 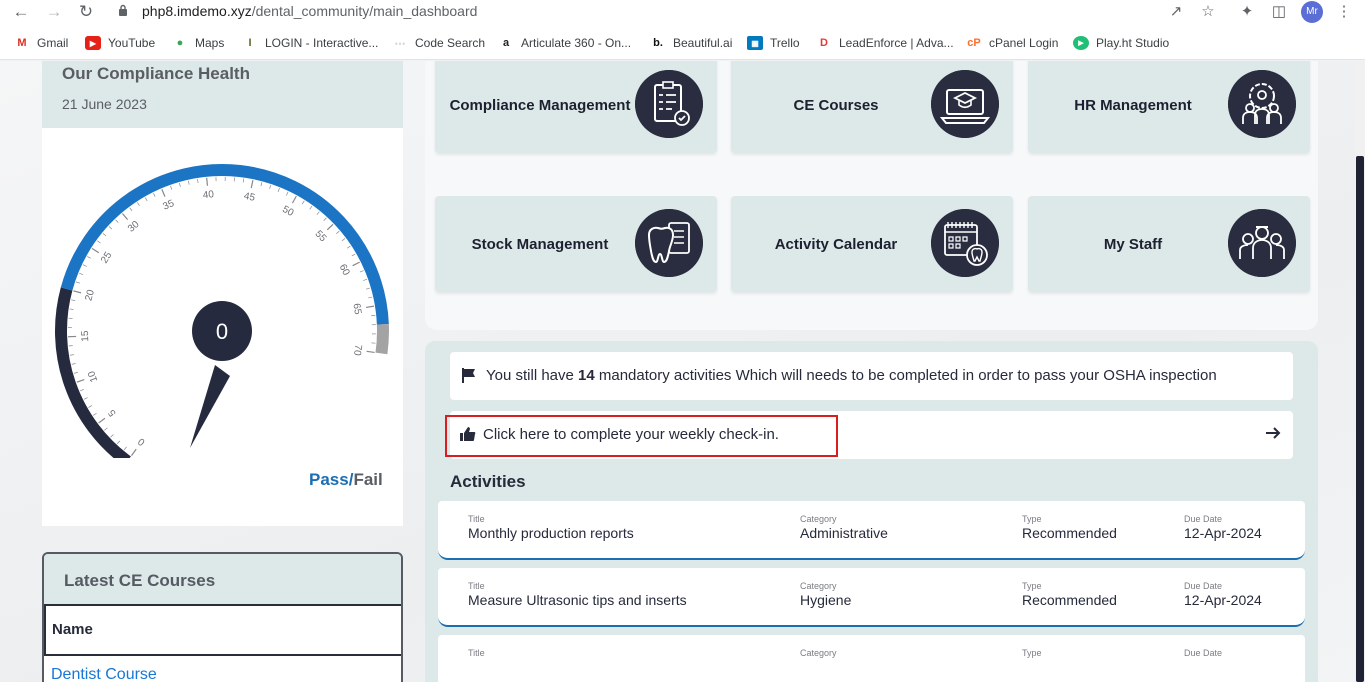 What do you see at coordinates (1279, 12) in the screenshot?
I see `side-panel-icon: ◫` at bounding box center [1279, 12].